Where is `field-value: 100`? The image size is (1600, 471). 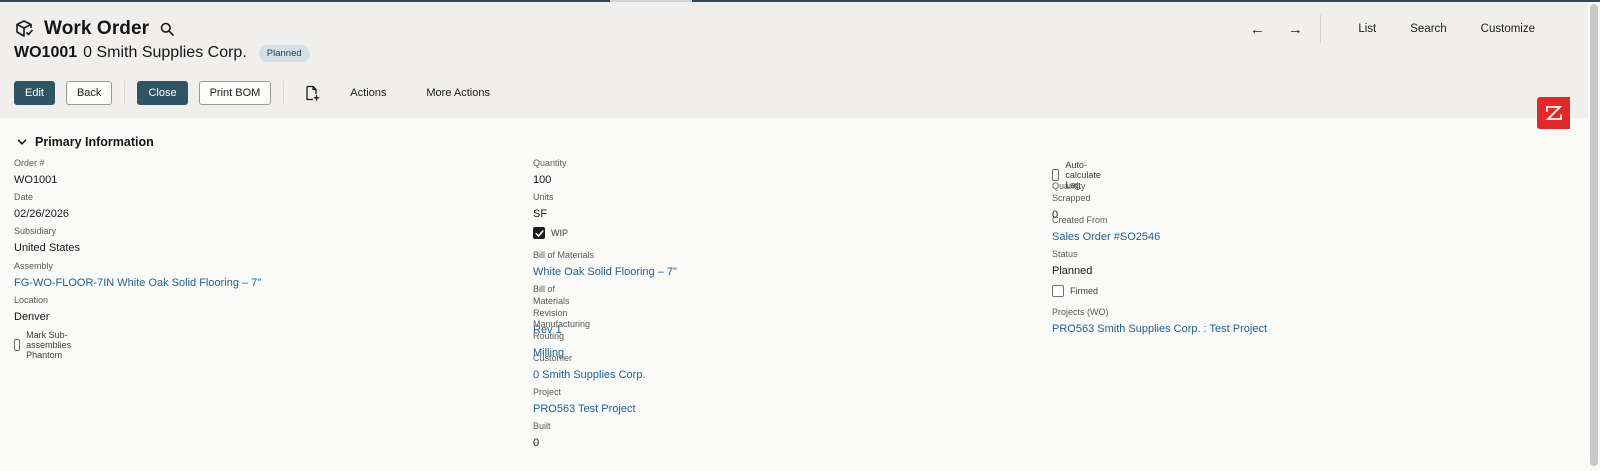 field-value: 100 is located at coordinates (542, 180).